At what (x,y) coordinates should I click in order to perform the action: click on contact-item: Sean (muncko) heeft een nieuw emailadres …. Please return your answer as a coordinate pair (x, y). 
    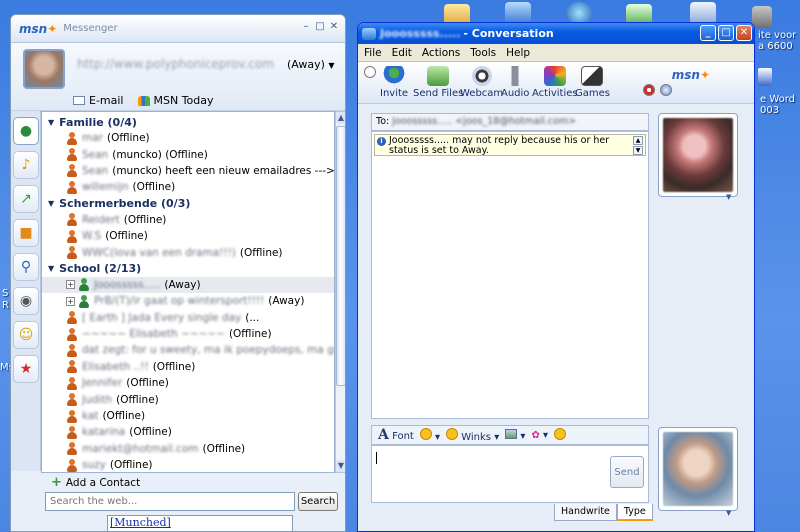
    Looking at the image, I should click on (188, 171).